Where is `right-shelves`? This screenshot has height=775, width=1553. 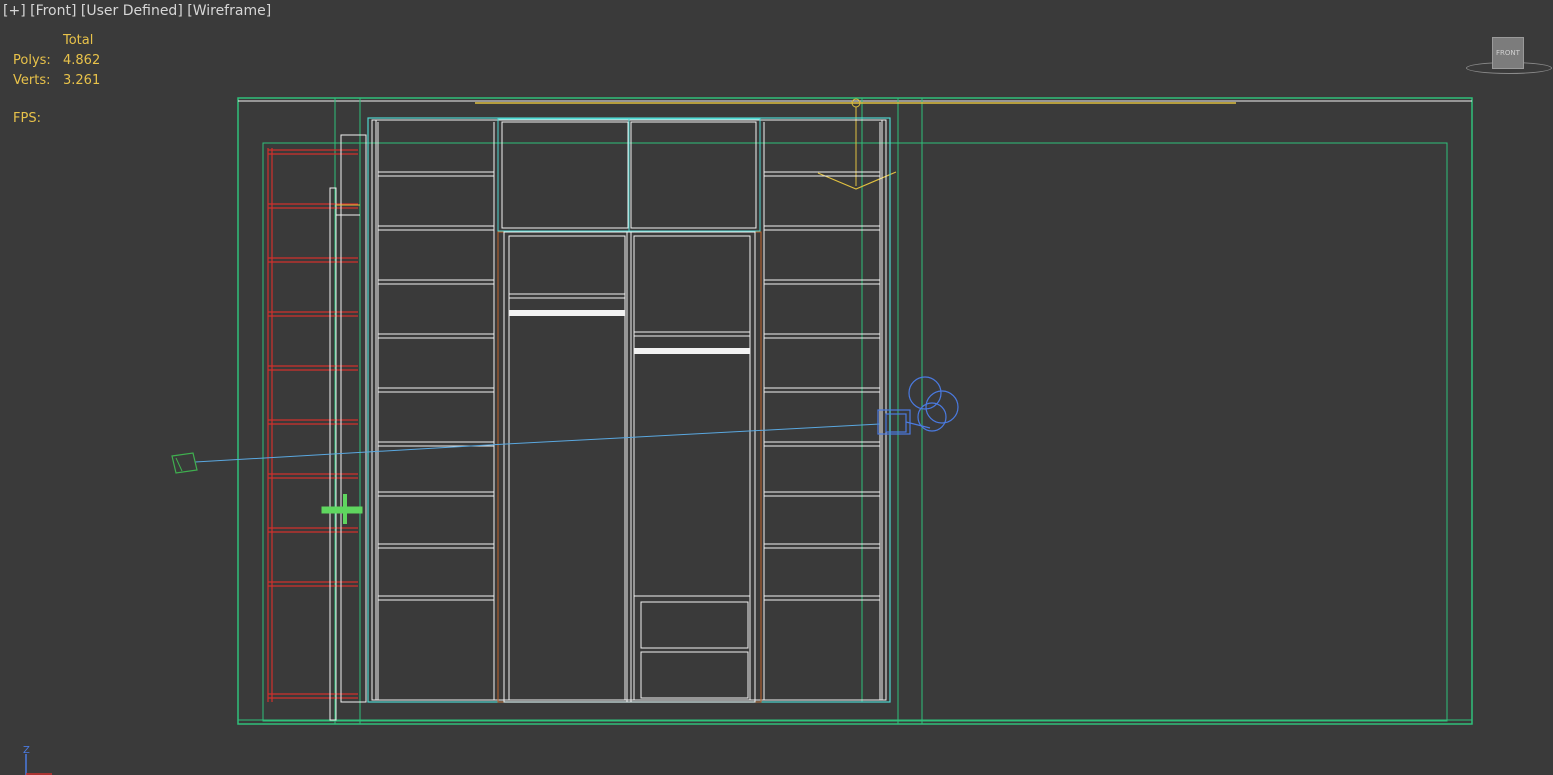
right-shelves is located at coordinates (822, 411).